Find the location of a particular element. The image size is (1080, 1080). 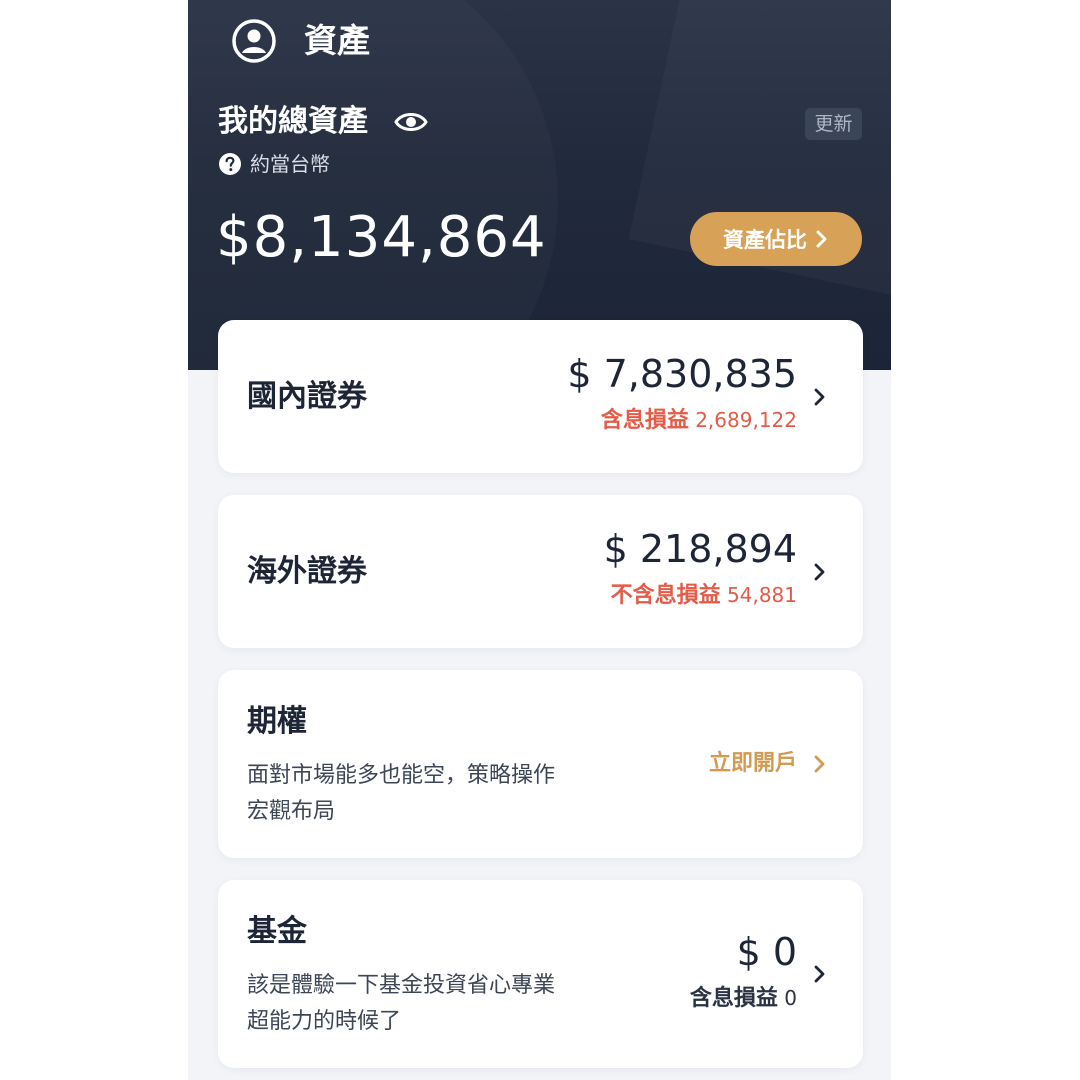

asset-allocation-button: 資產佔比 is located at coordinates (776, 239).